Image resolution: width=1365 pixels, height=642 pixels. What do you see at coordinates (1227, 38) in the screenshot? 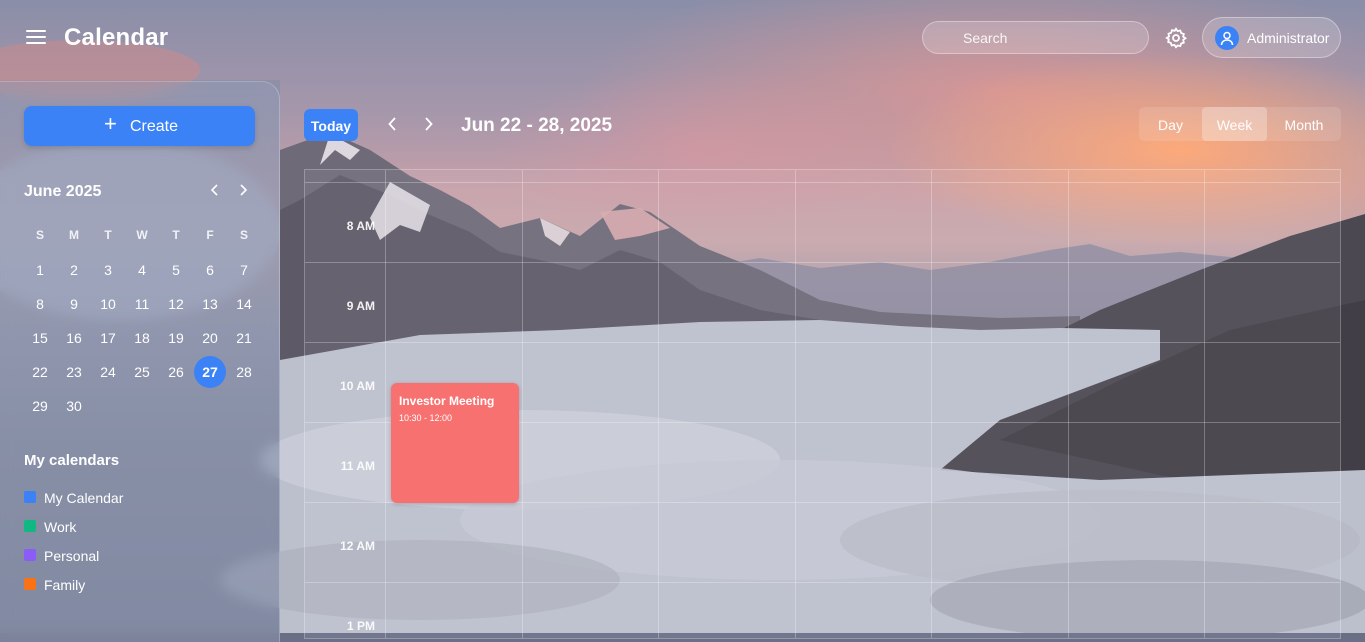
I see `user-avatar-icon` at bounding box center [1227, 38].